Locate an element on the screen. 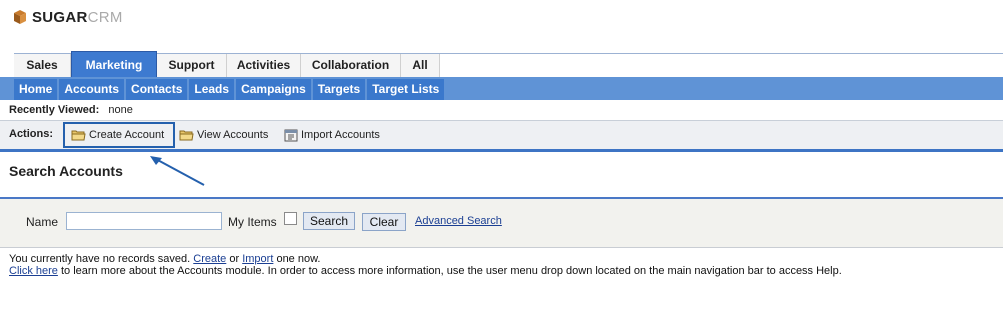 Image resolution: width=1003 pixels, height=309 pixels. subtab-home: Home is located at coordinates (36, 89).